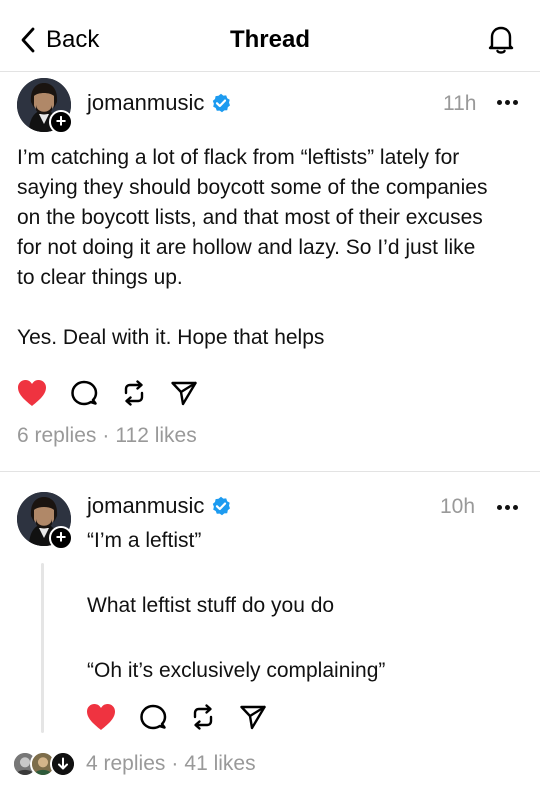 Image resolution: width=540 pixels, height=797 pixels. Describe the element at coordinates (460, 103) in the screenshot. I see `post-time: 11h` at that location.